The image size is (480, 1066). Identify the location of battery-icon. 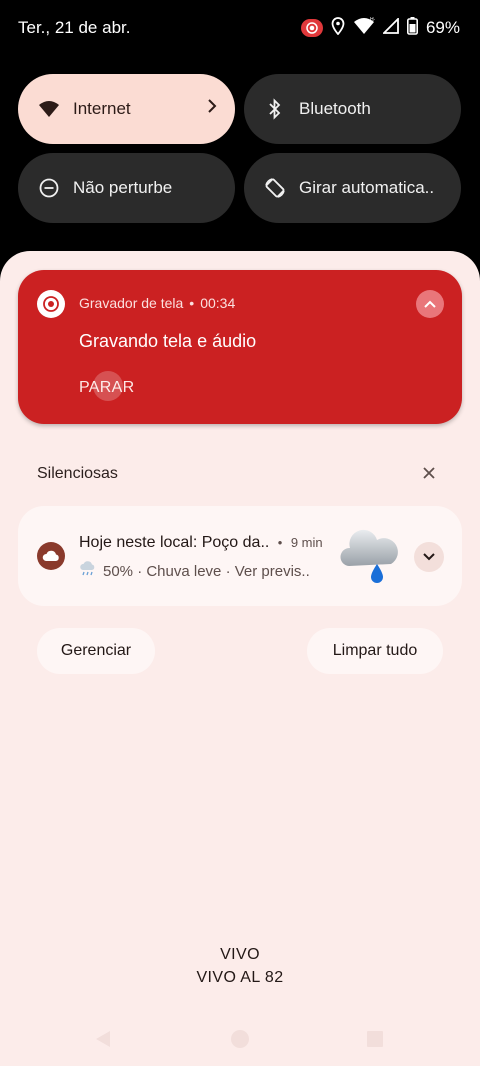
(412, 28).